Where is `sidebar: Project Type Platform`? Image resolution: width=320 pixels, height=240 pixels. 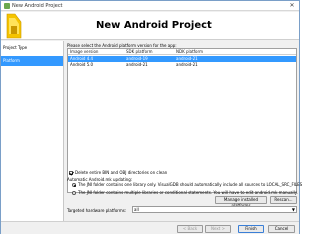
sidebar: Project Type Platform is located at coordinates (32, 131).